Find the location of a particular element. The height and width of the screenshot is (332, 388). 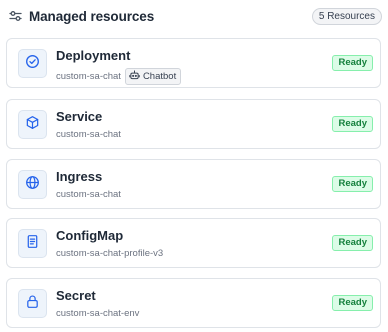

lock-icon is located at coordinates (32, 304).